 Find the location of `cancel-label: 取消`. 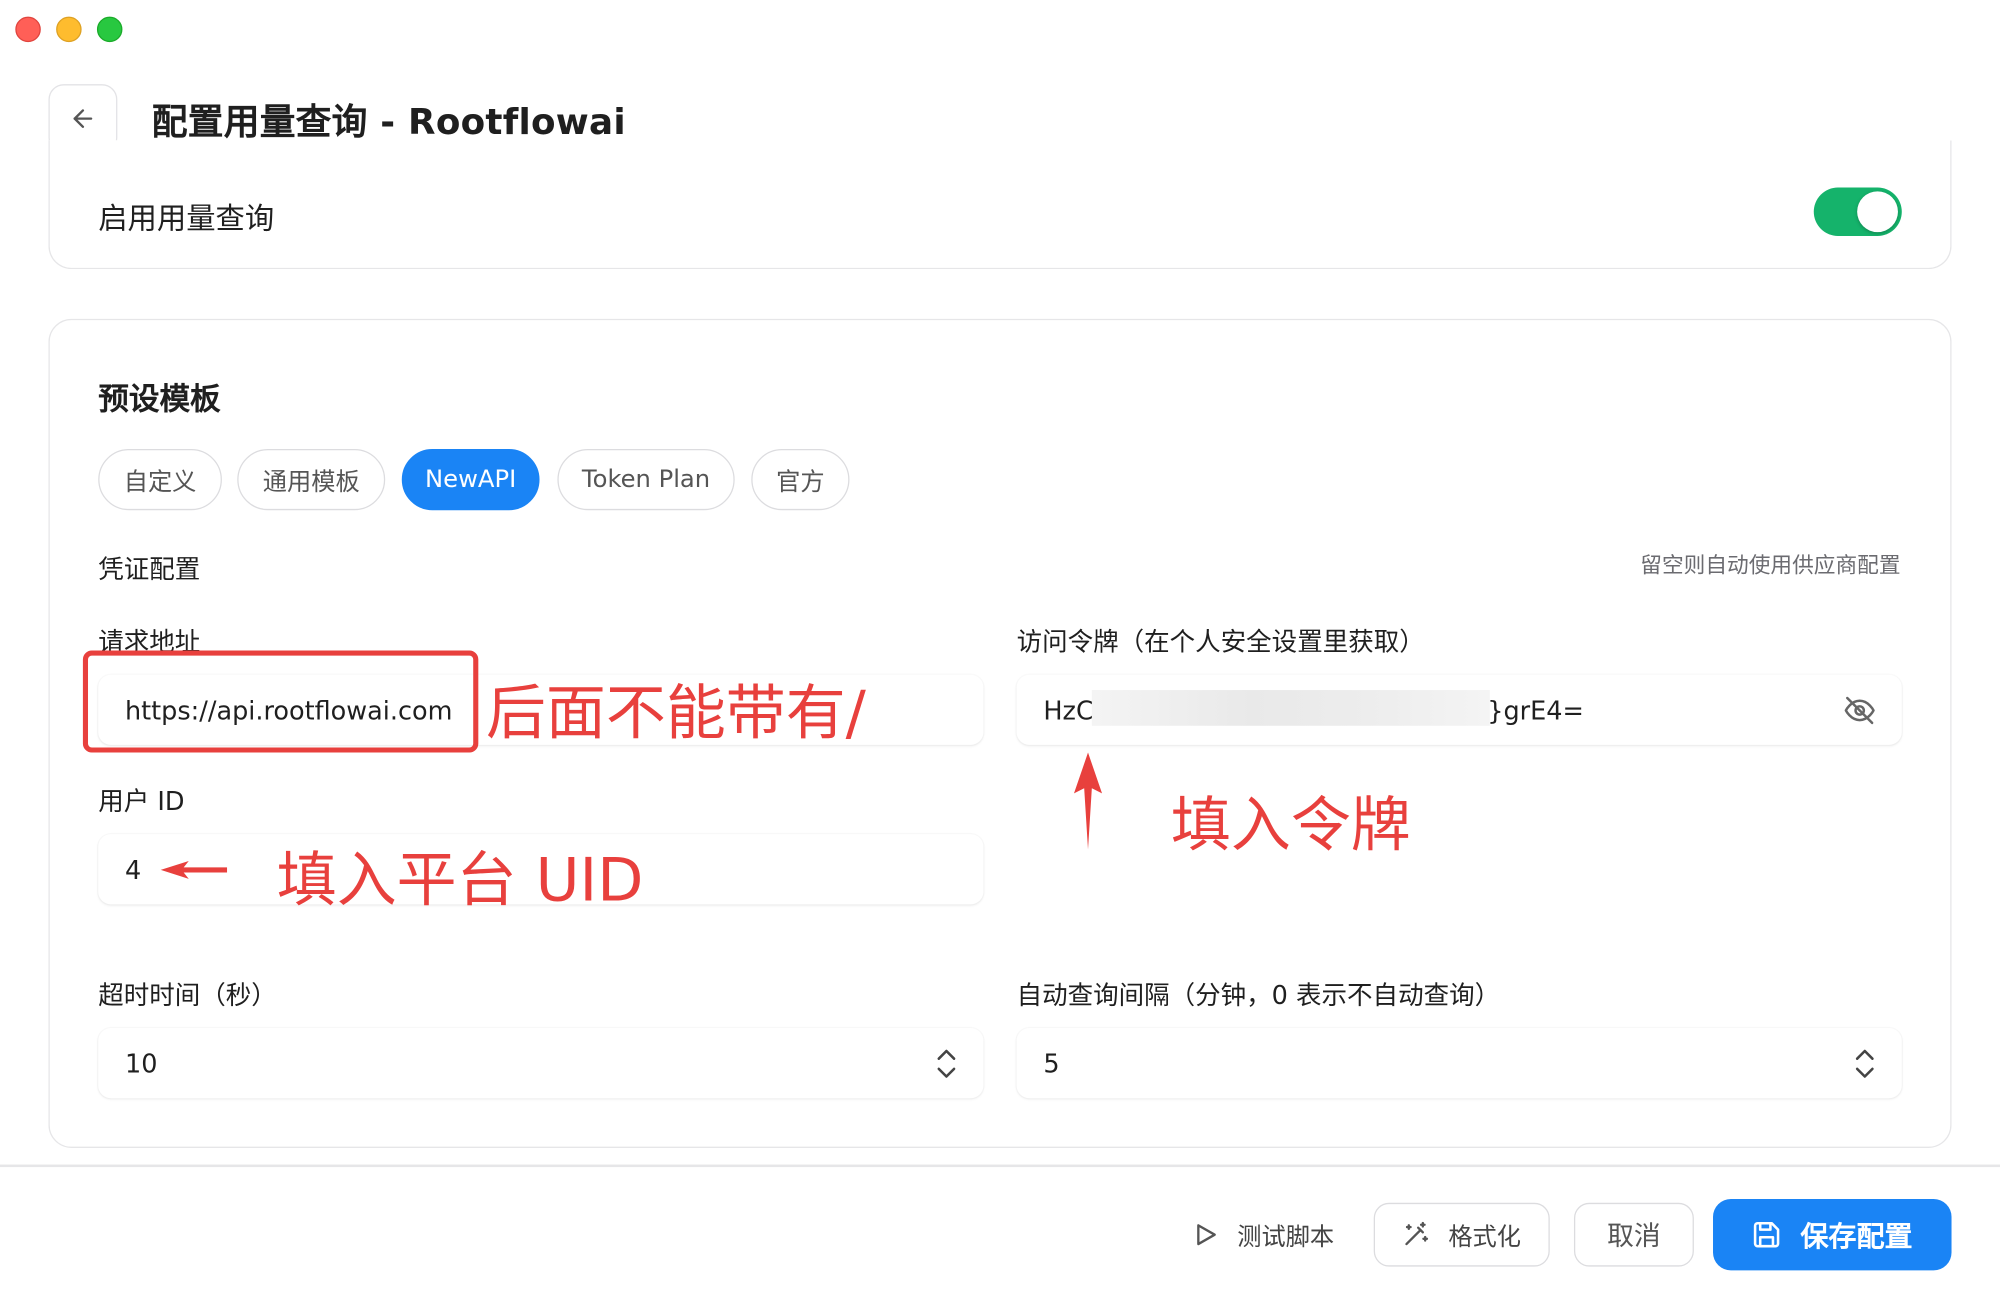

cancel-label: 取消 is located at coordinates (1634, 1236).